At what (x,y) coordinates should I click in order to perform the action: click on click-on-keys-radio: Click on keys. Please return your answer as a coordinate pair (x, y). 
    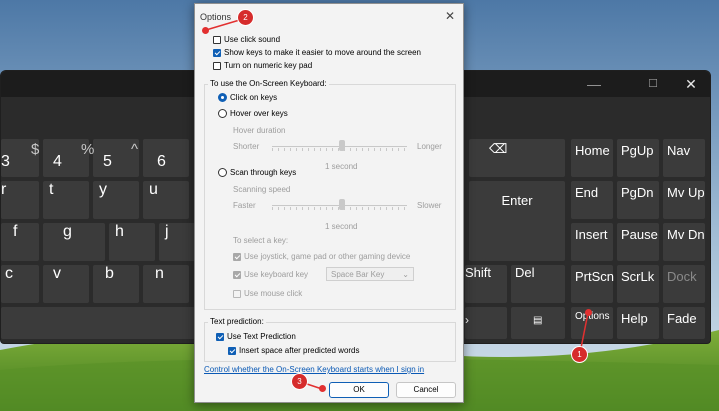
    Looking at the image, I should click on (247, 97).